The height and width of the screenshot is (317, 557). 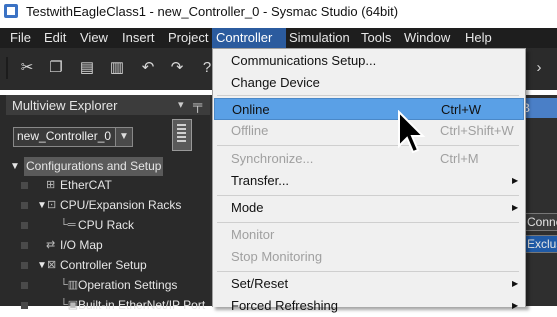 I want to click on menu-item-online: Online Ctrl+W, so click(x=369, y=109).